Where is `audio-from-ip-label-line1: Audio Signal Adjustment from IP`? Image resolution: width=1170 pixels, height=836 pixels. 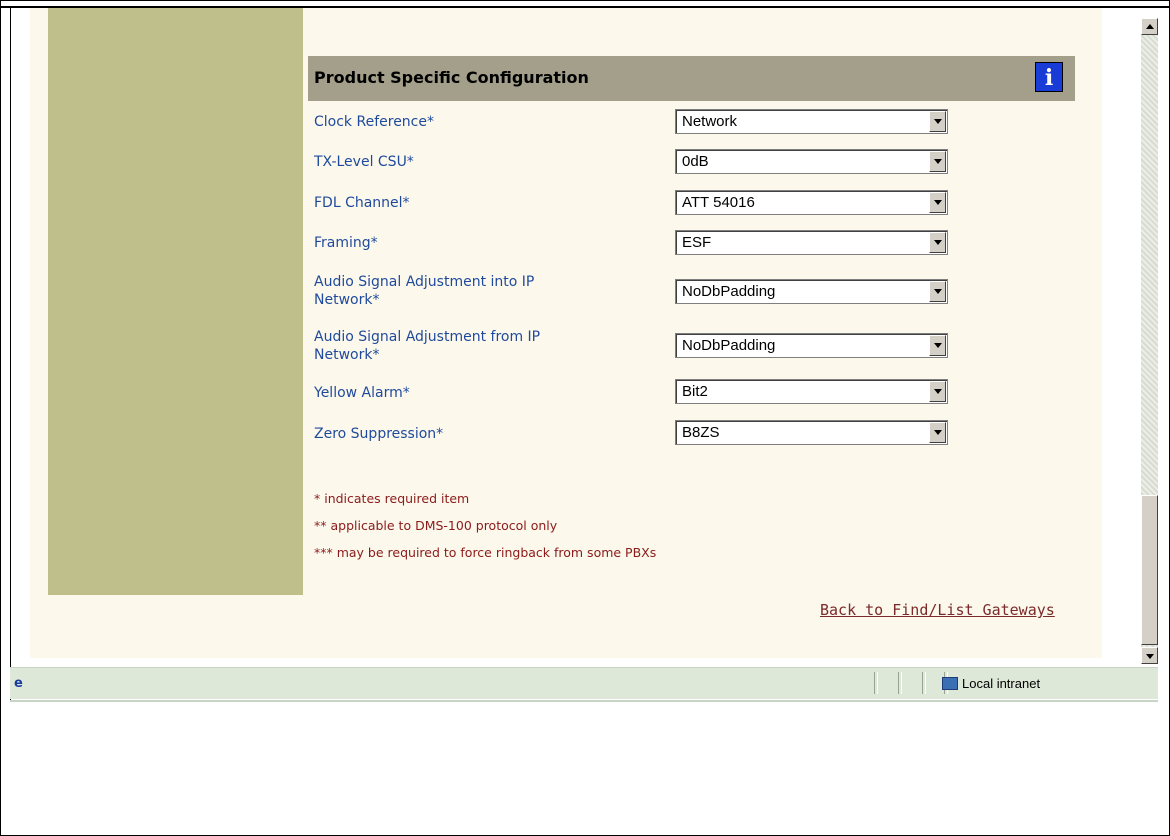 audio-from-ip-label-line1: Audio Signal Adjustment from IP is located at coordinates (427, 337).